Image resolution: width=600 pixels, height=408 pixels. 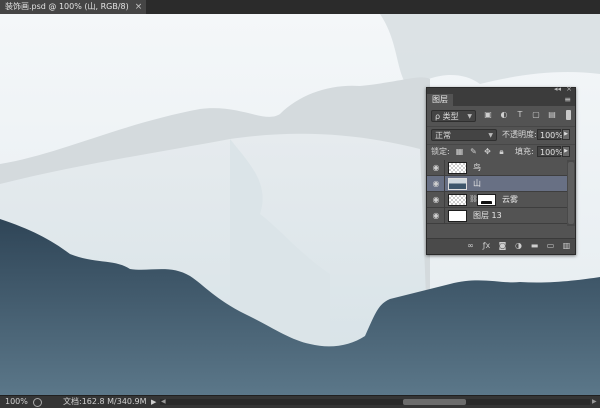 I want to click on lock-all-icon: 🔒︎, so click(x=501, y=151).